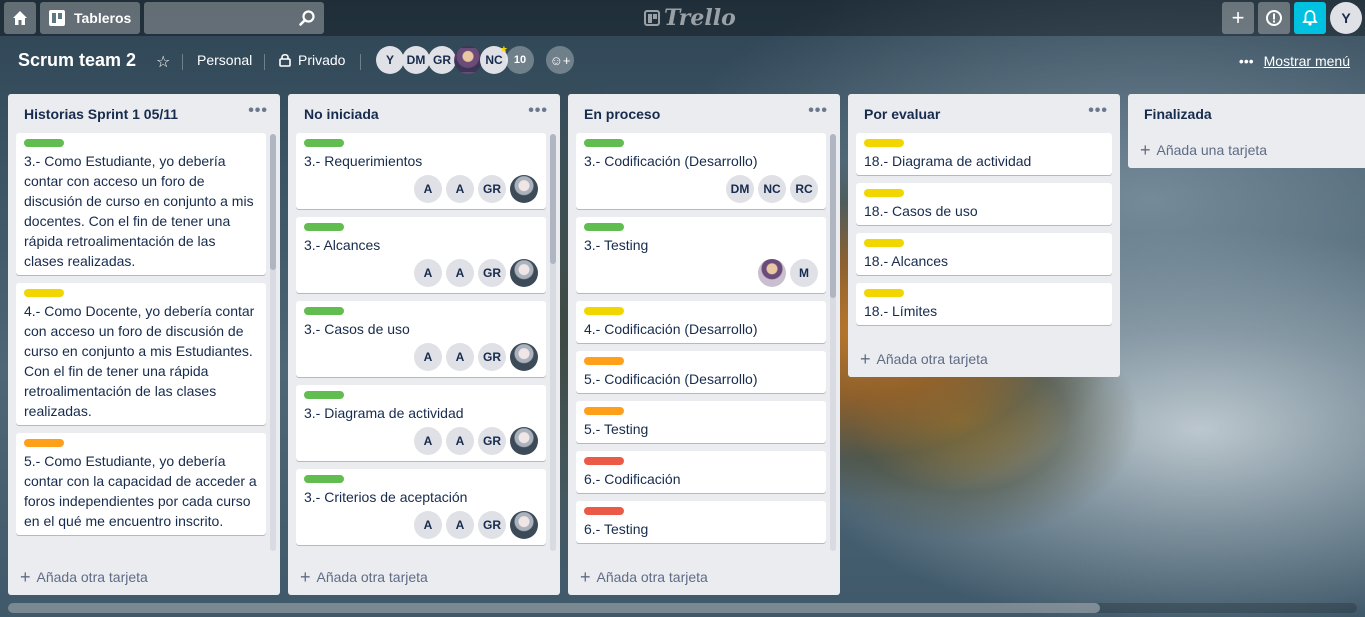 The height and width of the screenshot is (617, 1365). Describe the element at coordinates (341, 114) in the screenshot. I see `list-title: No iniciada` at that location.